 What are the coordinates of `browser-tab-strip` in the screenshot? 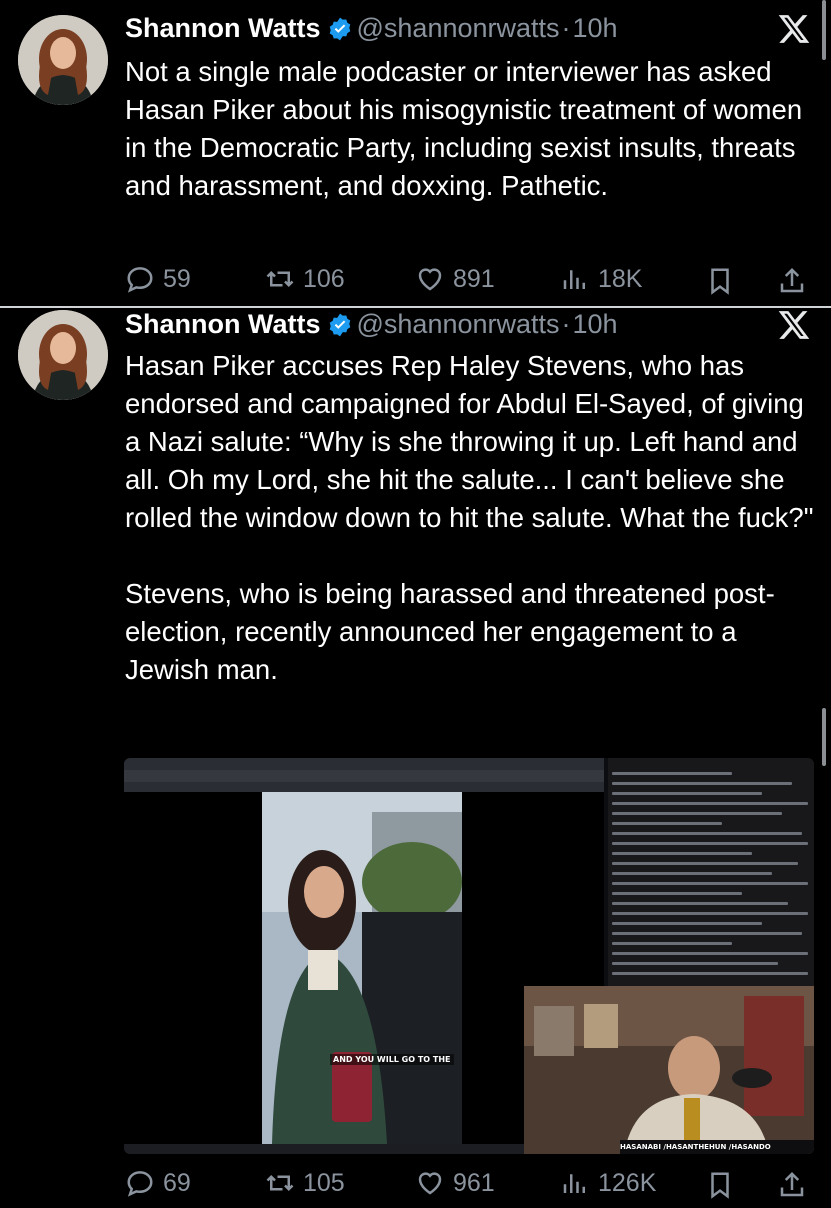 It's located at (364, 764).